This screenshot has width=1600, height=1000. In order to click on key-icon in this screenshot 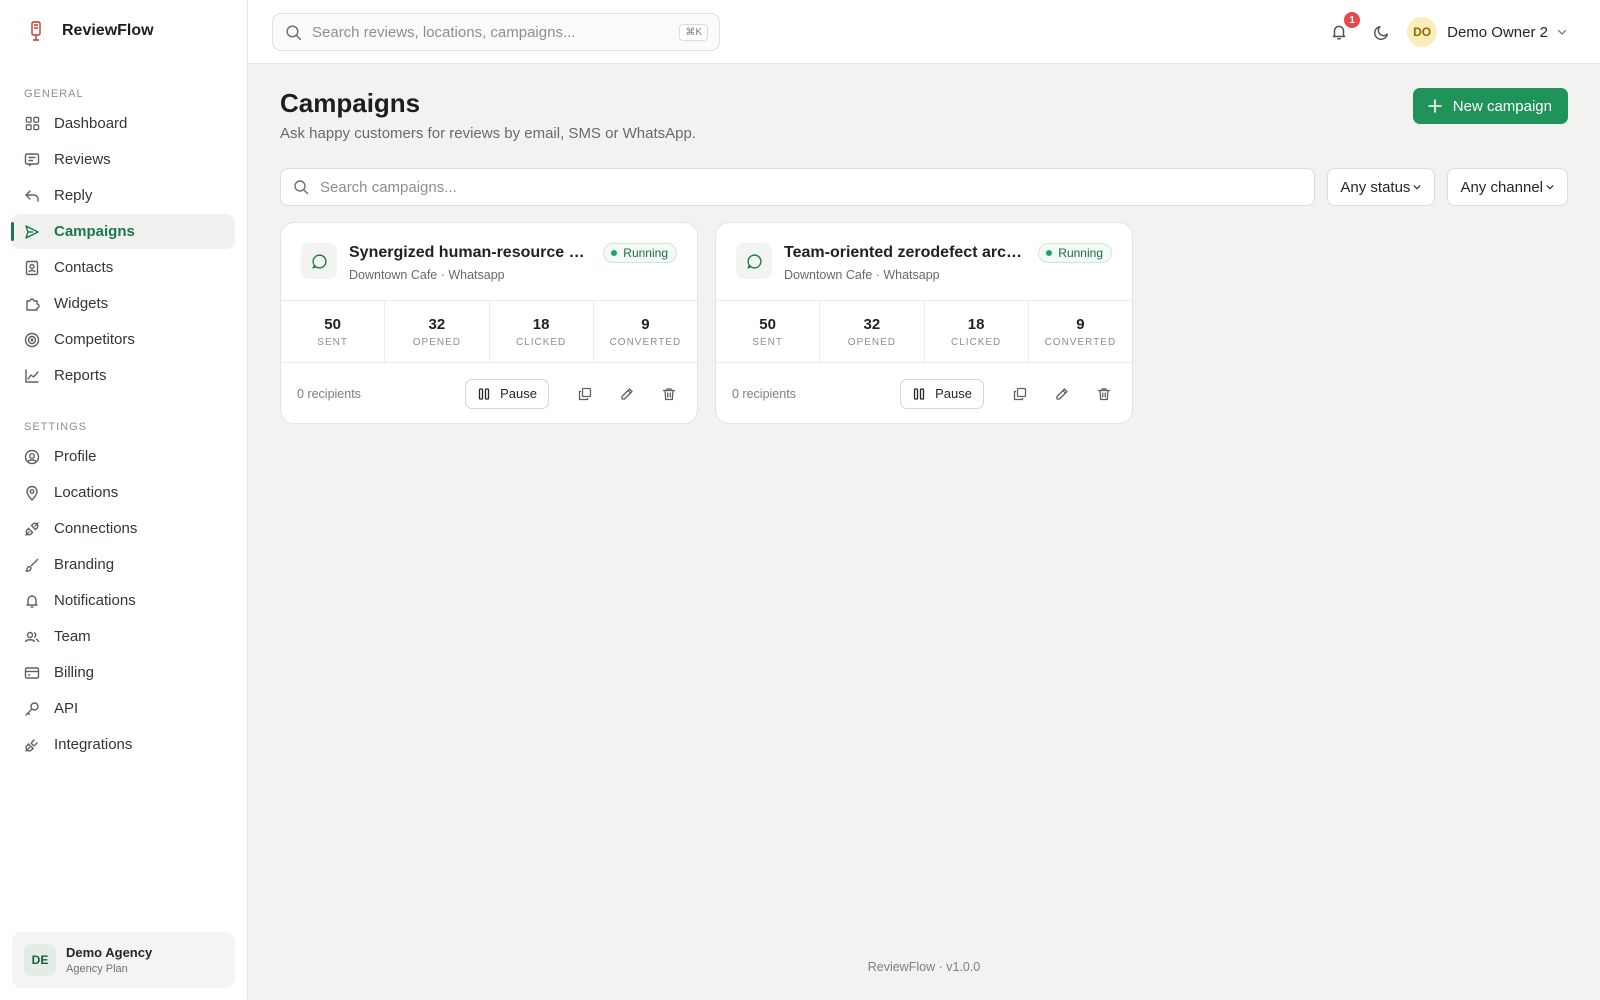, I will do `click(32, 709)`.